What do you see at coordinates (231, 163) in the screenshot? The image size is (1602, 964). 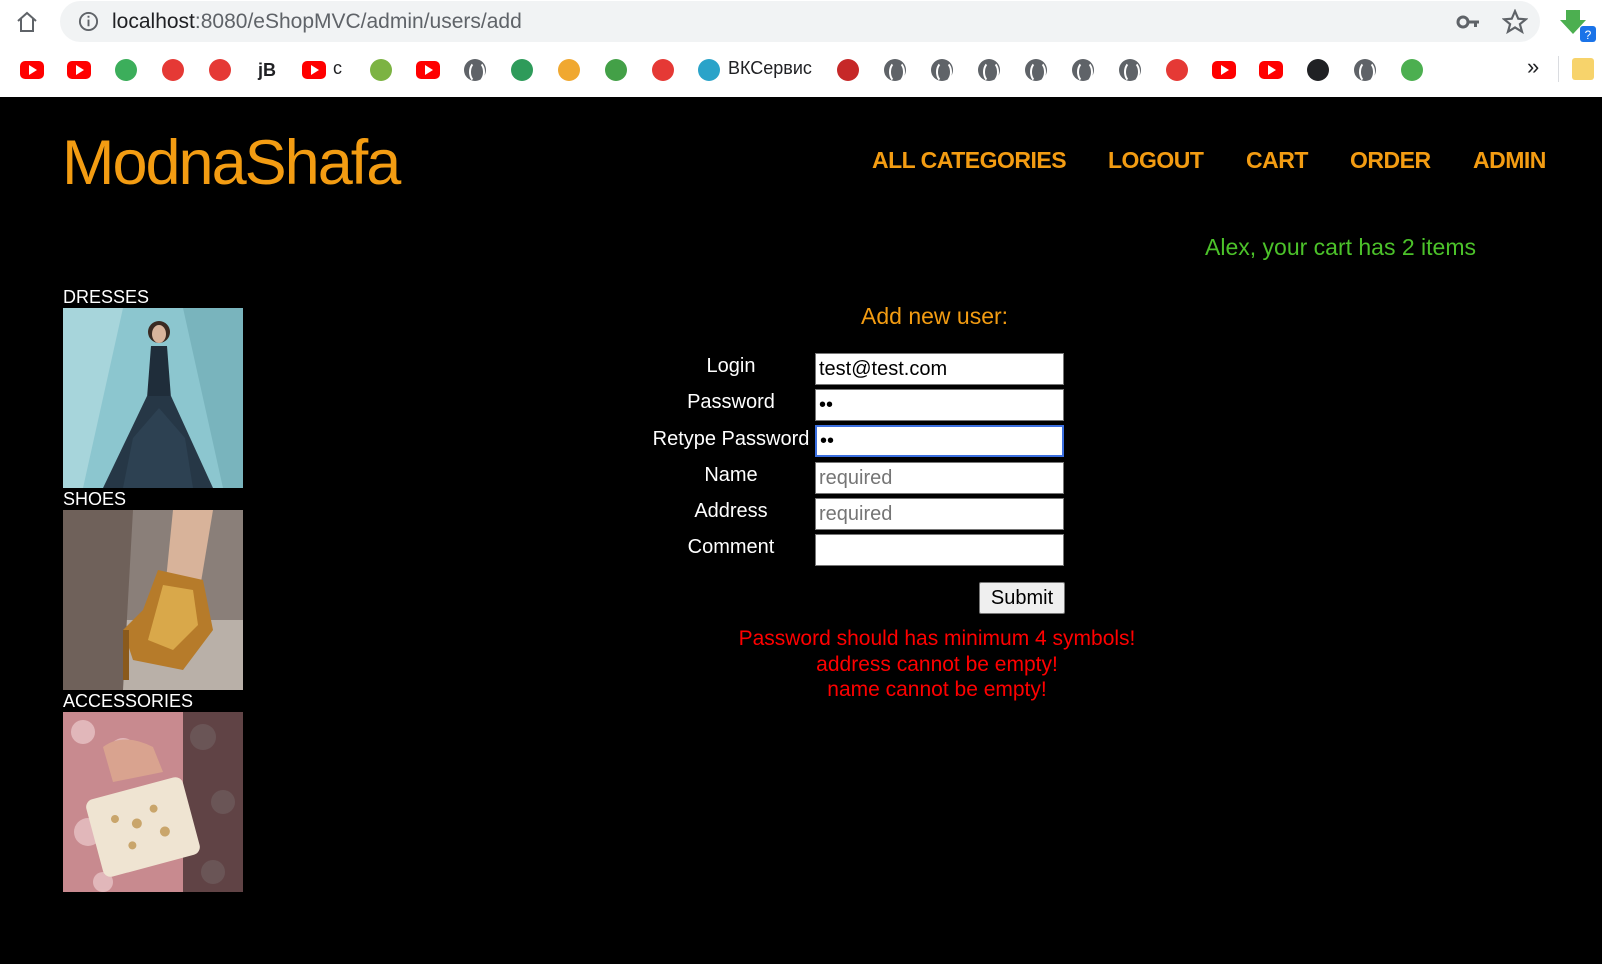 I see `site-logo: ModnaShafa` at bounding box center [231, 163].